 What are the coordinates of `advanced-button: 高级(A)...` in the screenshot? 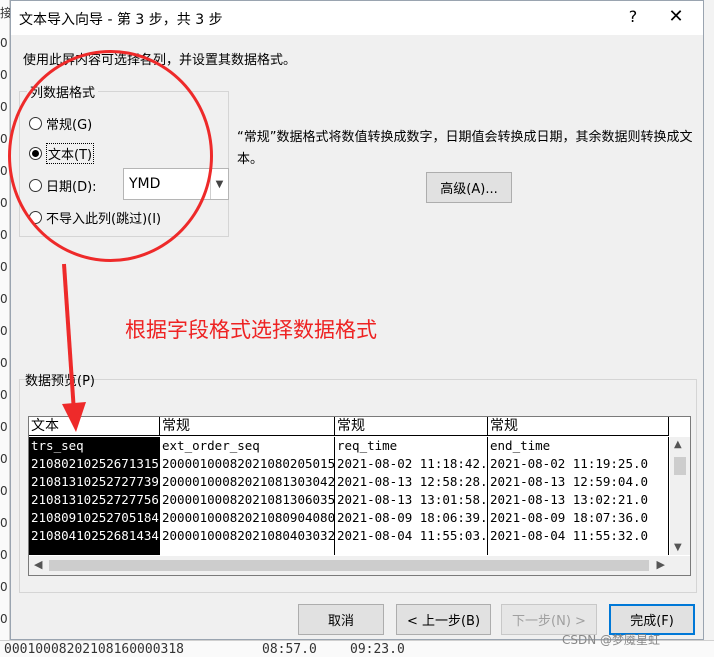 It's located at (469, 187).